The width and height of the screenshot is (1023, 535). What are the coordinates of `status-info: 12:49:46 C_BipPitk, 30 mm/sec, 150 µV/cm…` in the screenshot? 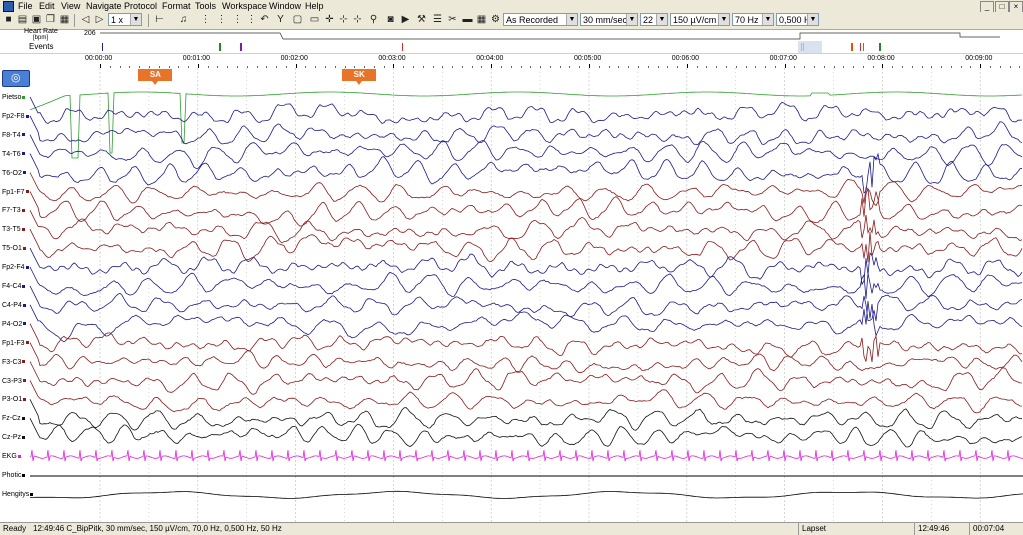 It's located at (157, 528).